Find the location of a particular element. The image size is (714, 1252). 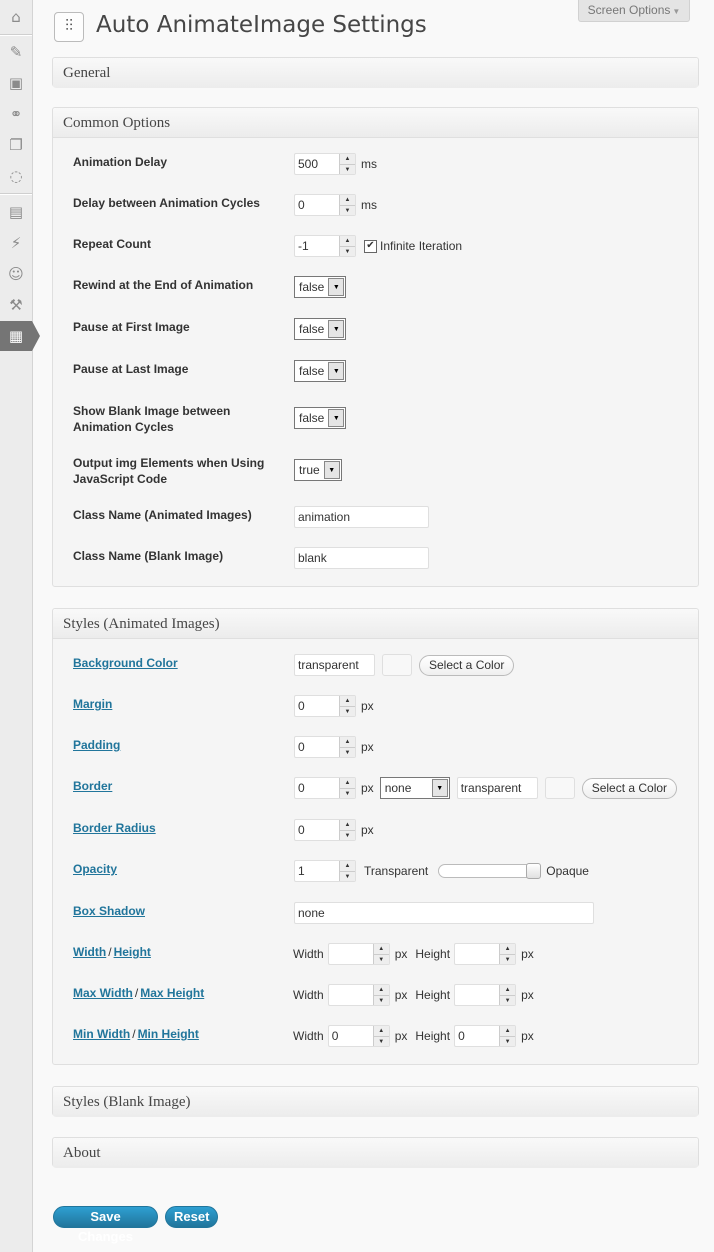

opacity-stepper: 1 ▲ ▼ is located at coordinates (325, 871).